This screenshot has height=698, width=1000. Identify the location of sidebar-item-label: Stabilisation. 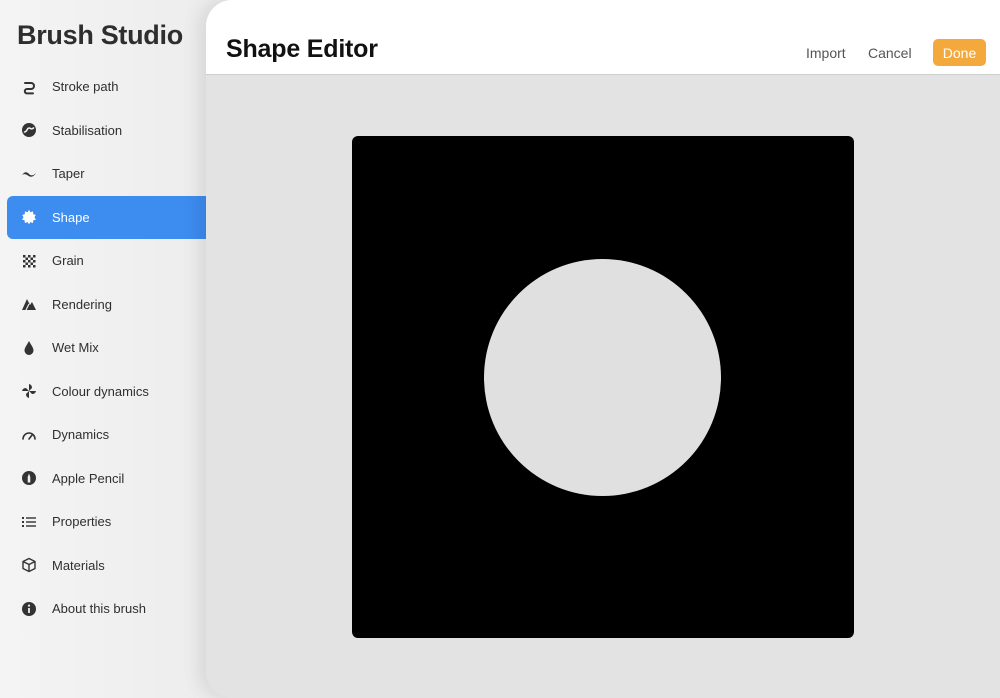
(87, 130).